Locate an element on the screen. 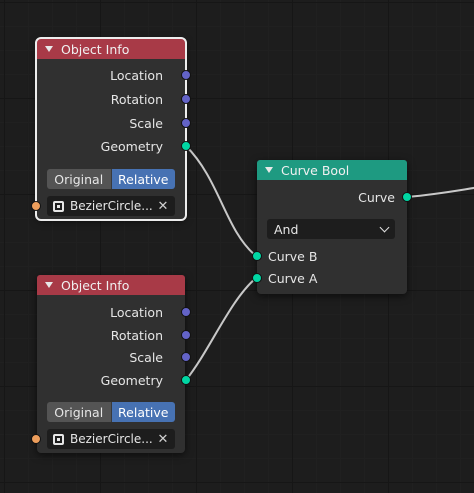 The width and height of the screenshot is (474, 493). node-header: Curve Bool is located at coordinates (332, 170).